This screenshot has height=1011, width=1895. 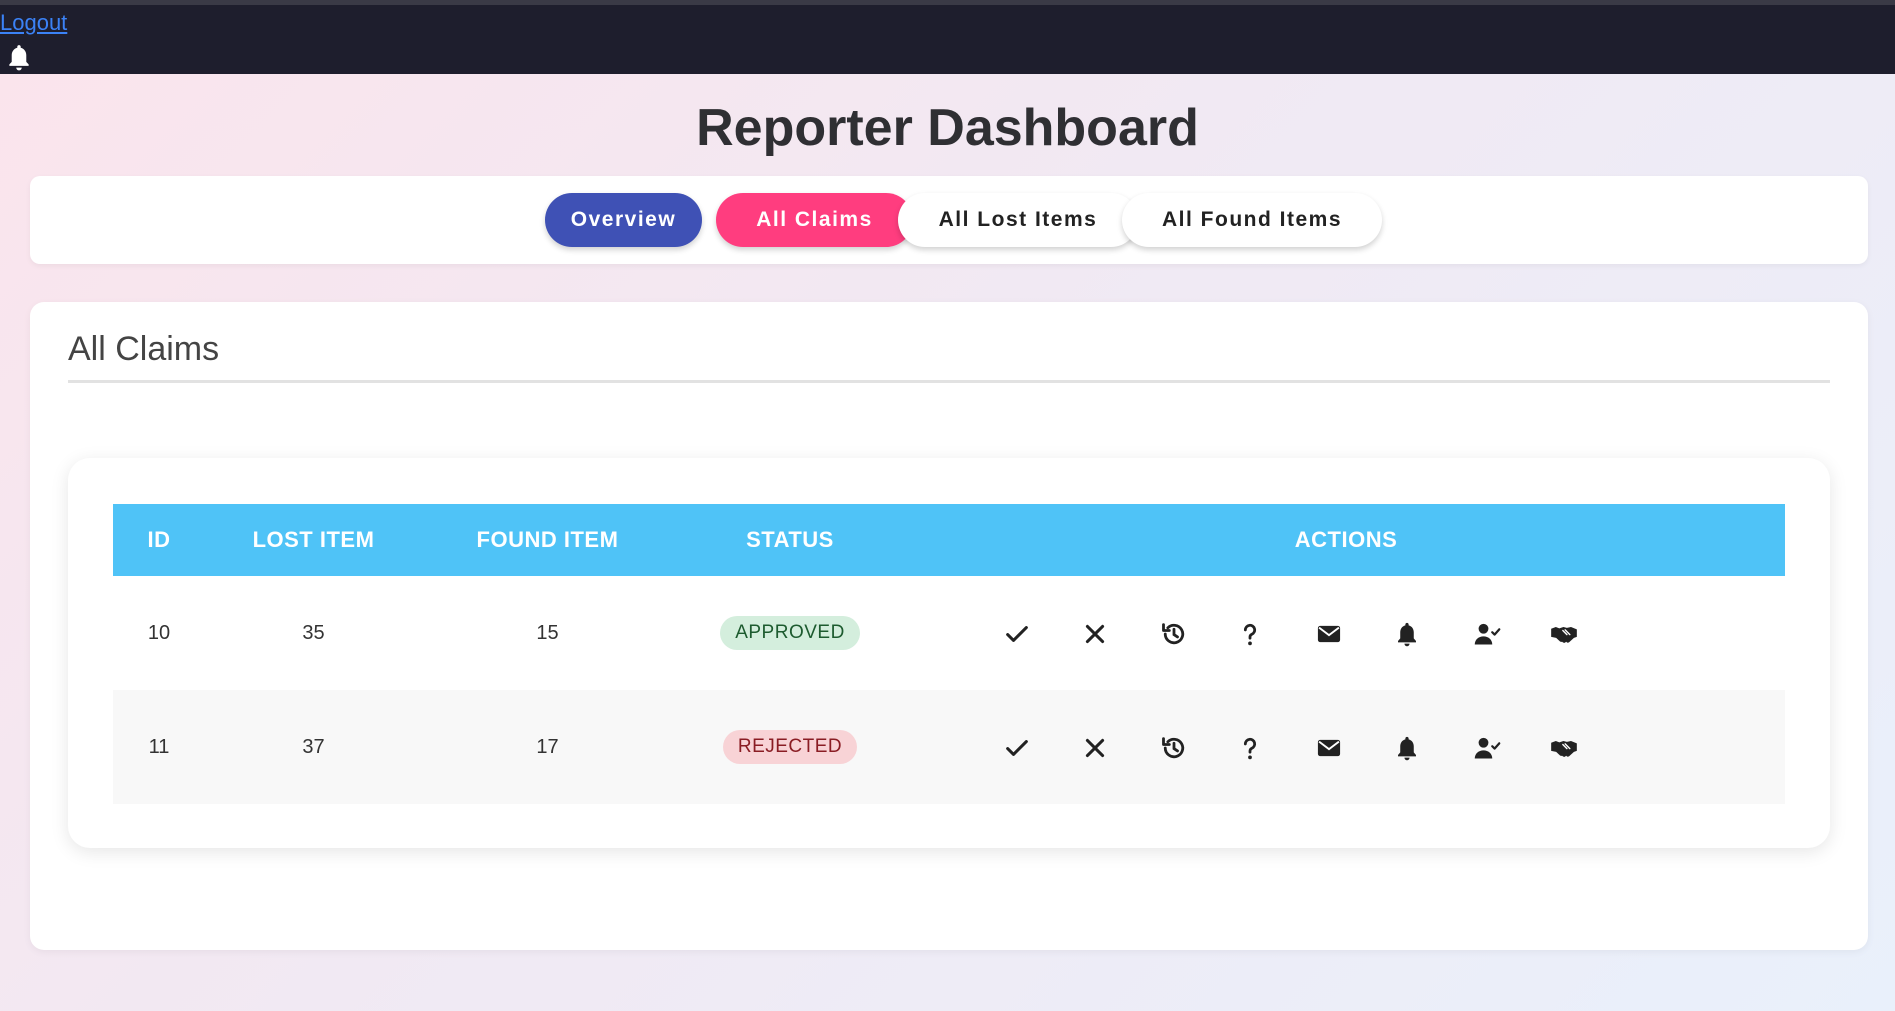 I want to click on page-title: Reporter Dashboard, so click(x=947, y=128).